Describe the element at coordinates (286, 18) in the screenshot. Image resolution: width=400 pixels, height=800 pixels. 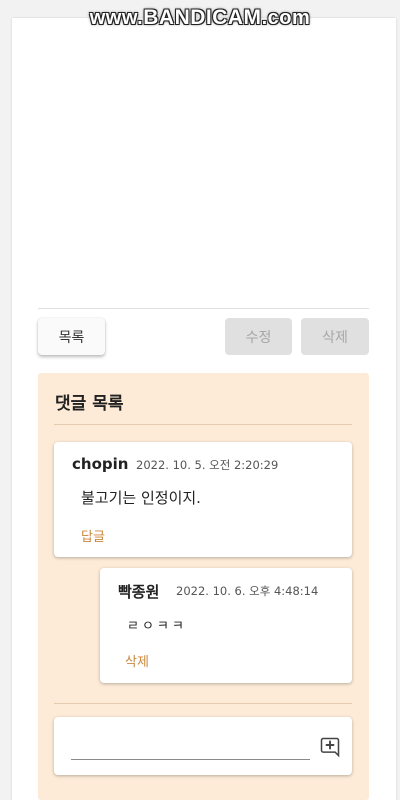
I see `watermark-suffix: .com` at that location.